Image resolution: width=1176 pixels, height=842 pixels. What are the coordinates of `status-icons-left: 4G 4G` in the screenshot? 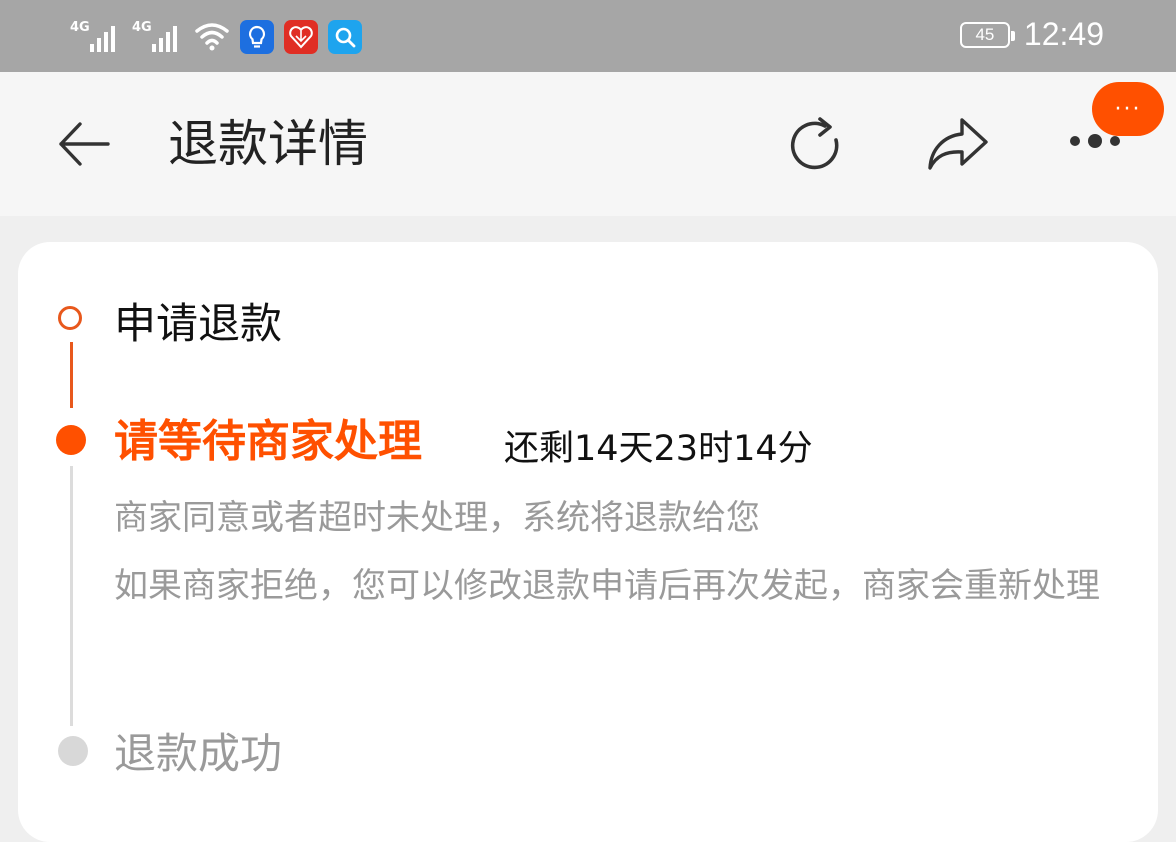 It's located at (216, 34).